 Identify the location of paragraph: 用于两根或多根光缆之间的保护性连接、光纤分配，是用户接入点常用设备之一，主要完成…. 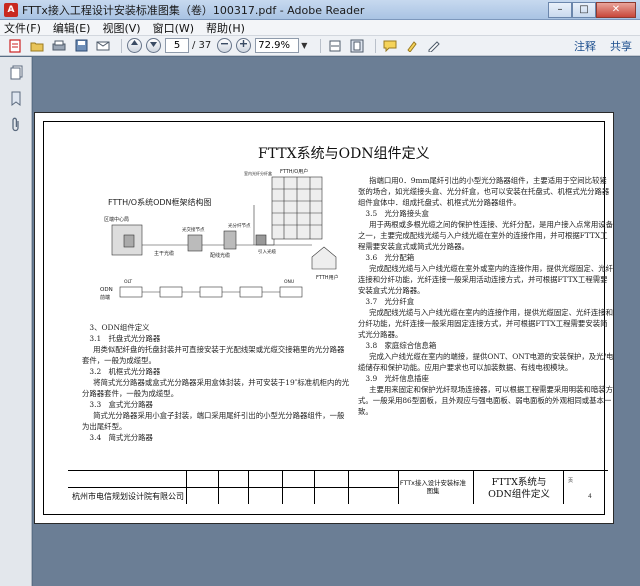
(485, 235).